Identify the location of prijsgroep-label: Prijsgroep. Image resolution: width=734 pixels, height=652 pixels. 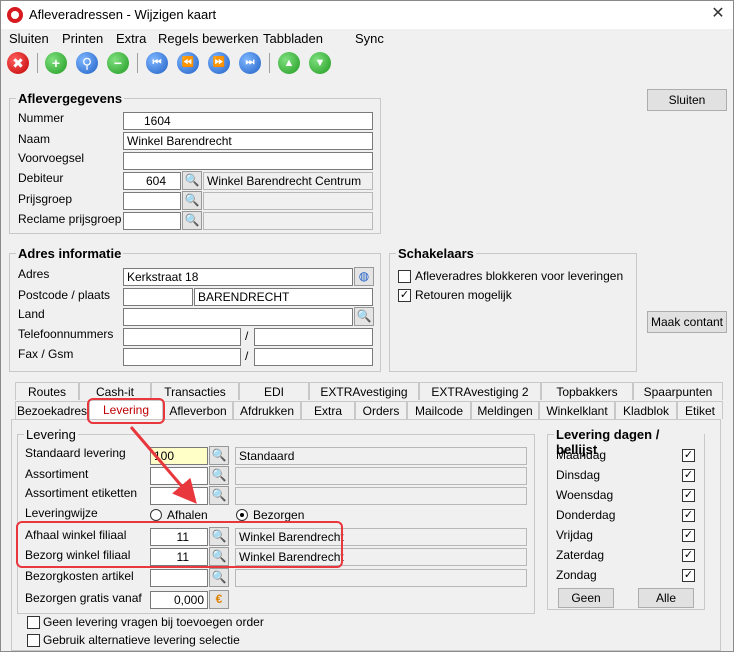
(45, 199).